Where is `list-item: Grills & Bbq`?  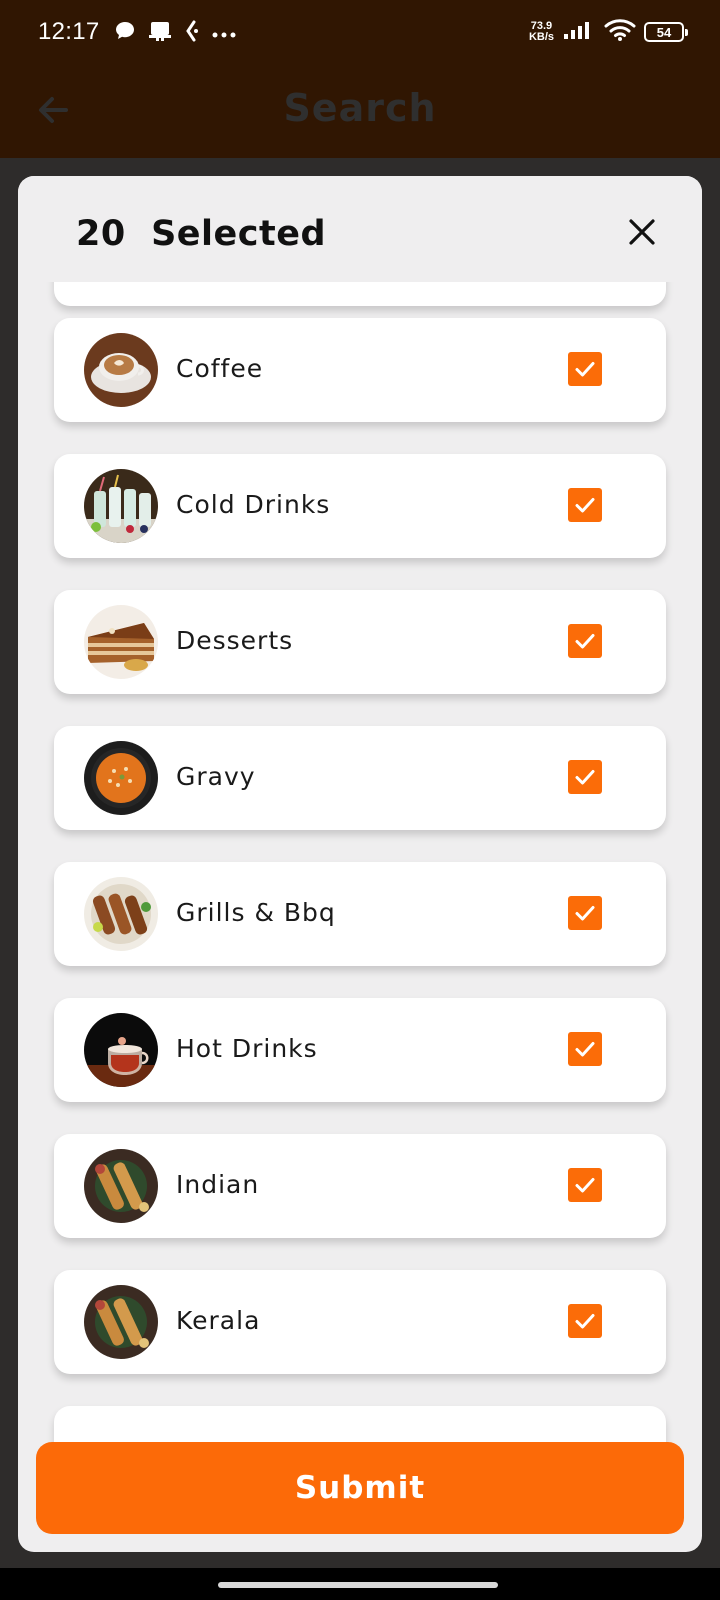 list-item: Grills & Bbq is located at coordinates (360, 914).